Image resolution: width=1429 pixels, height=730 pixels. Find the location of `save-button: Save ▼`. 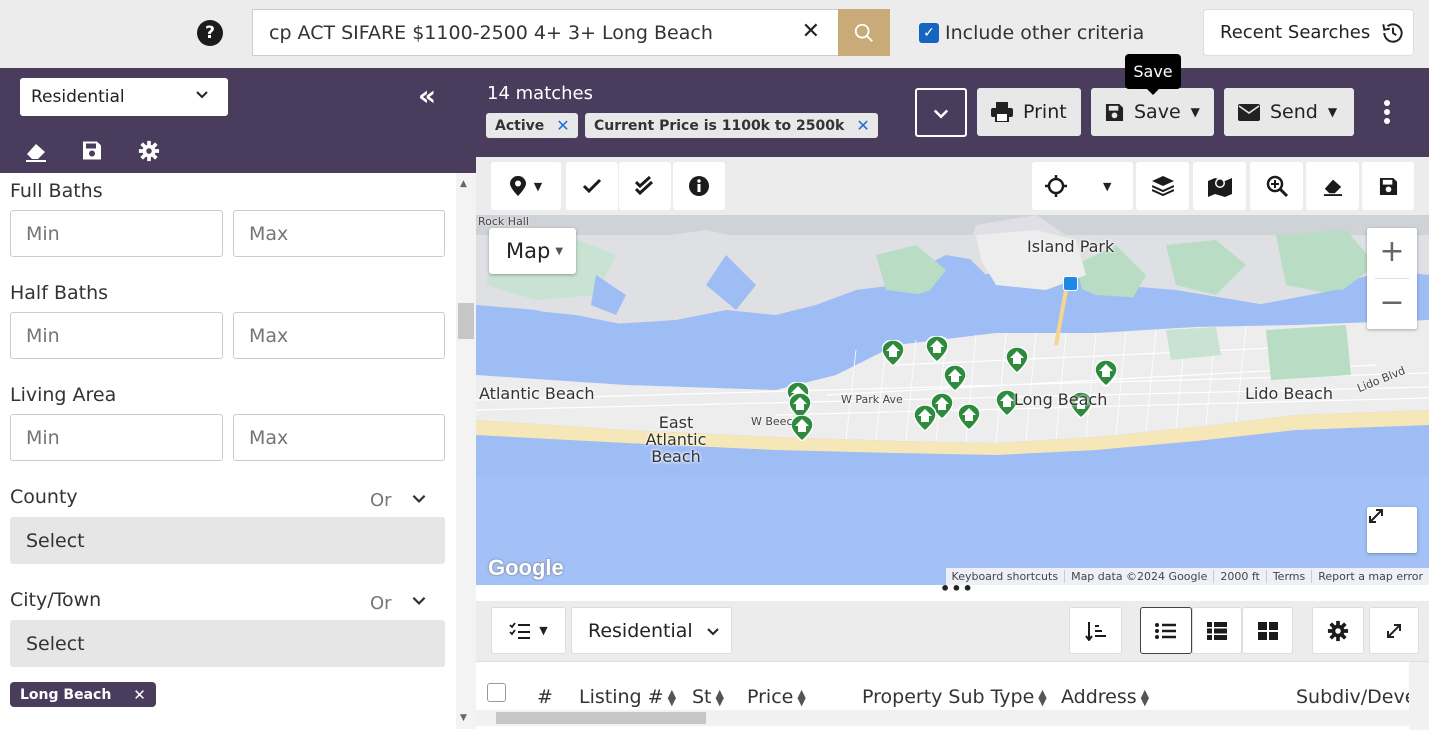

save-button: Save ▼ is located at coordinates (1152, 112).